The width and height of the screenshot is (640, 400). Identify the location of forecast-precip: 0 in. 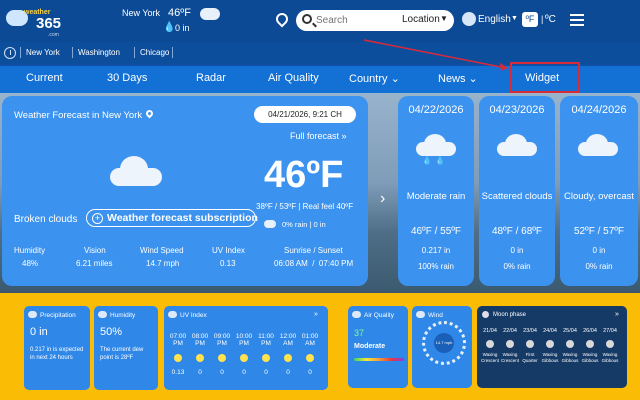
(599, 250).